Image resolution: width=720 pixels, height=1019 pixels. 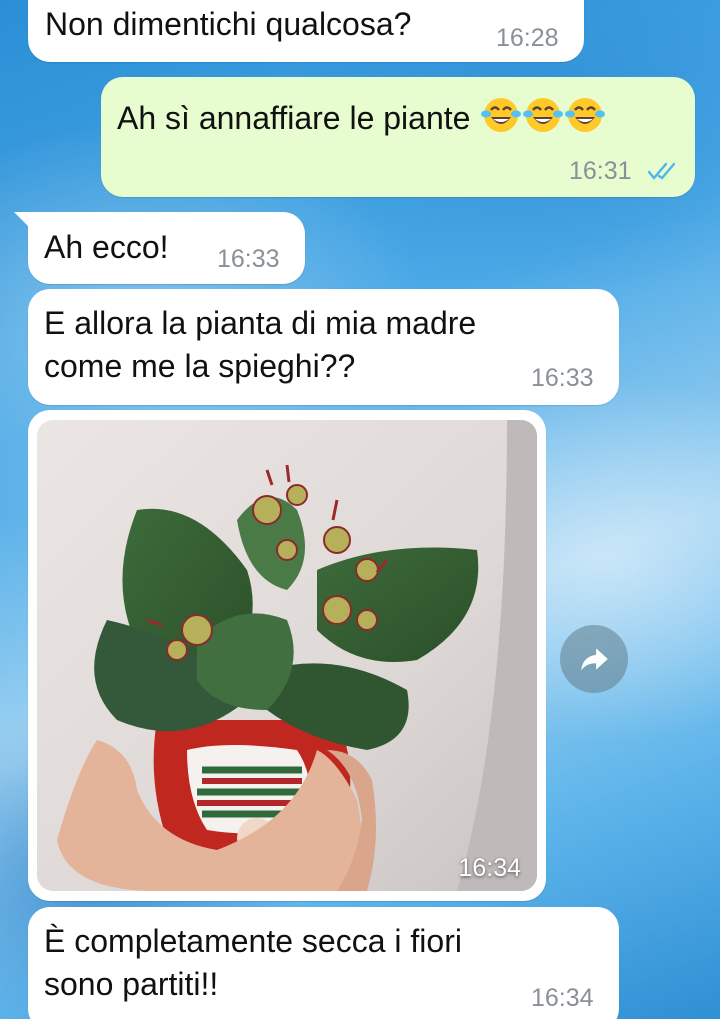 What do you see at coordinates (131, 984) in the screenshot?
I see `message-text-line: sono partiti!!` at bounding box center [131, 984].